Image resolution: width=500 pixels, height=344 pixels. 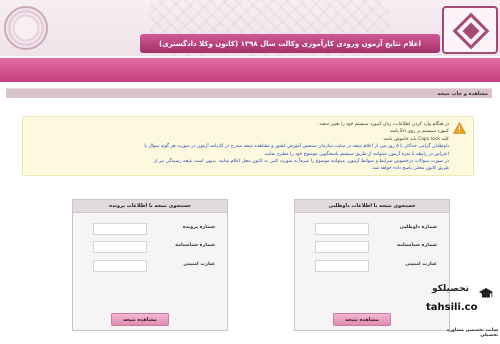 I want to click on watermark-subtitle: سایت تخصصی مشاوره تحصیلی, so click(x=472, y=333).